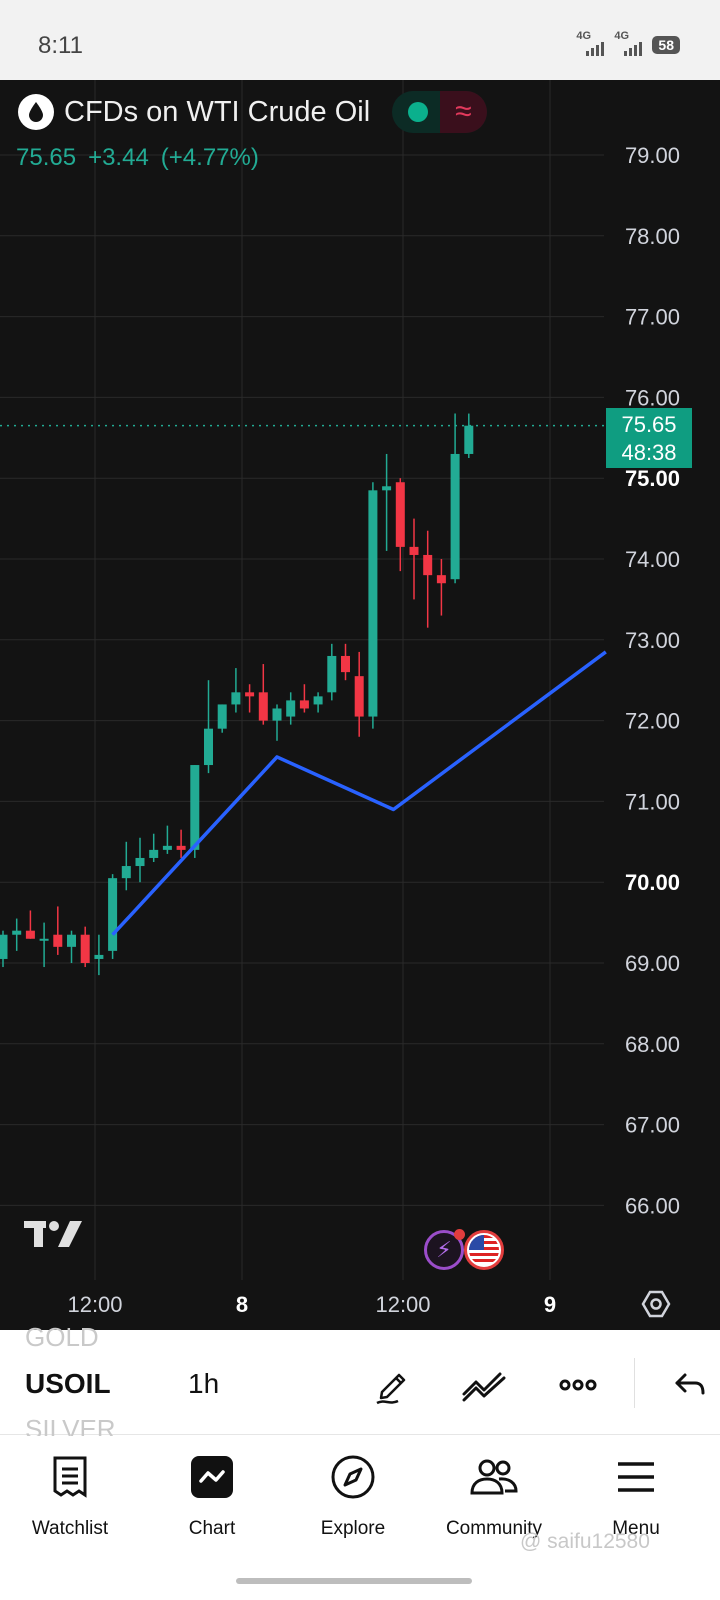 The height and width of the screenshot is (1600, 720). Describe the element at coordinates (354, 1581) in the screenshot. I see `home-indicator` at that location.